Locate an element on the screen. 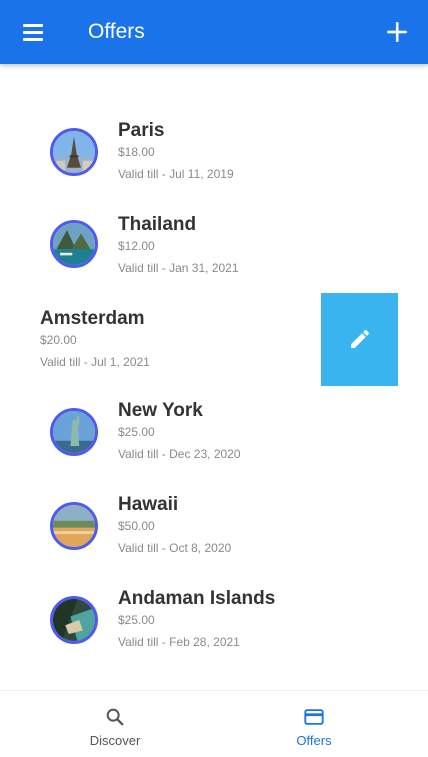  offer-city: Hawaii is located at coordinates (148, 504).